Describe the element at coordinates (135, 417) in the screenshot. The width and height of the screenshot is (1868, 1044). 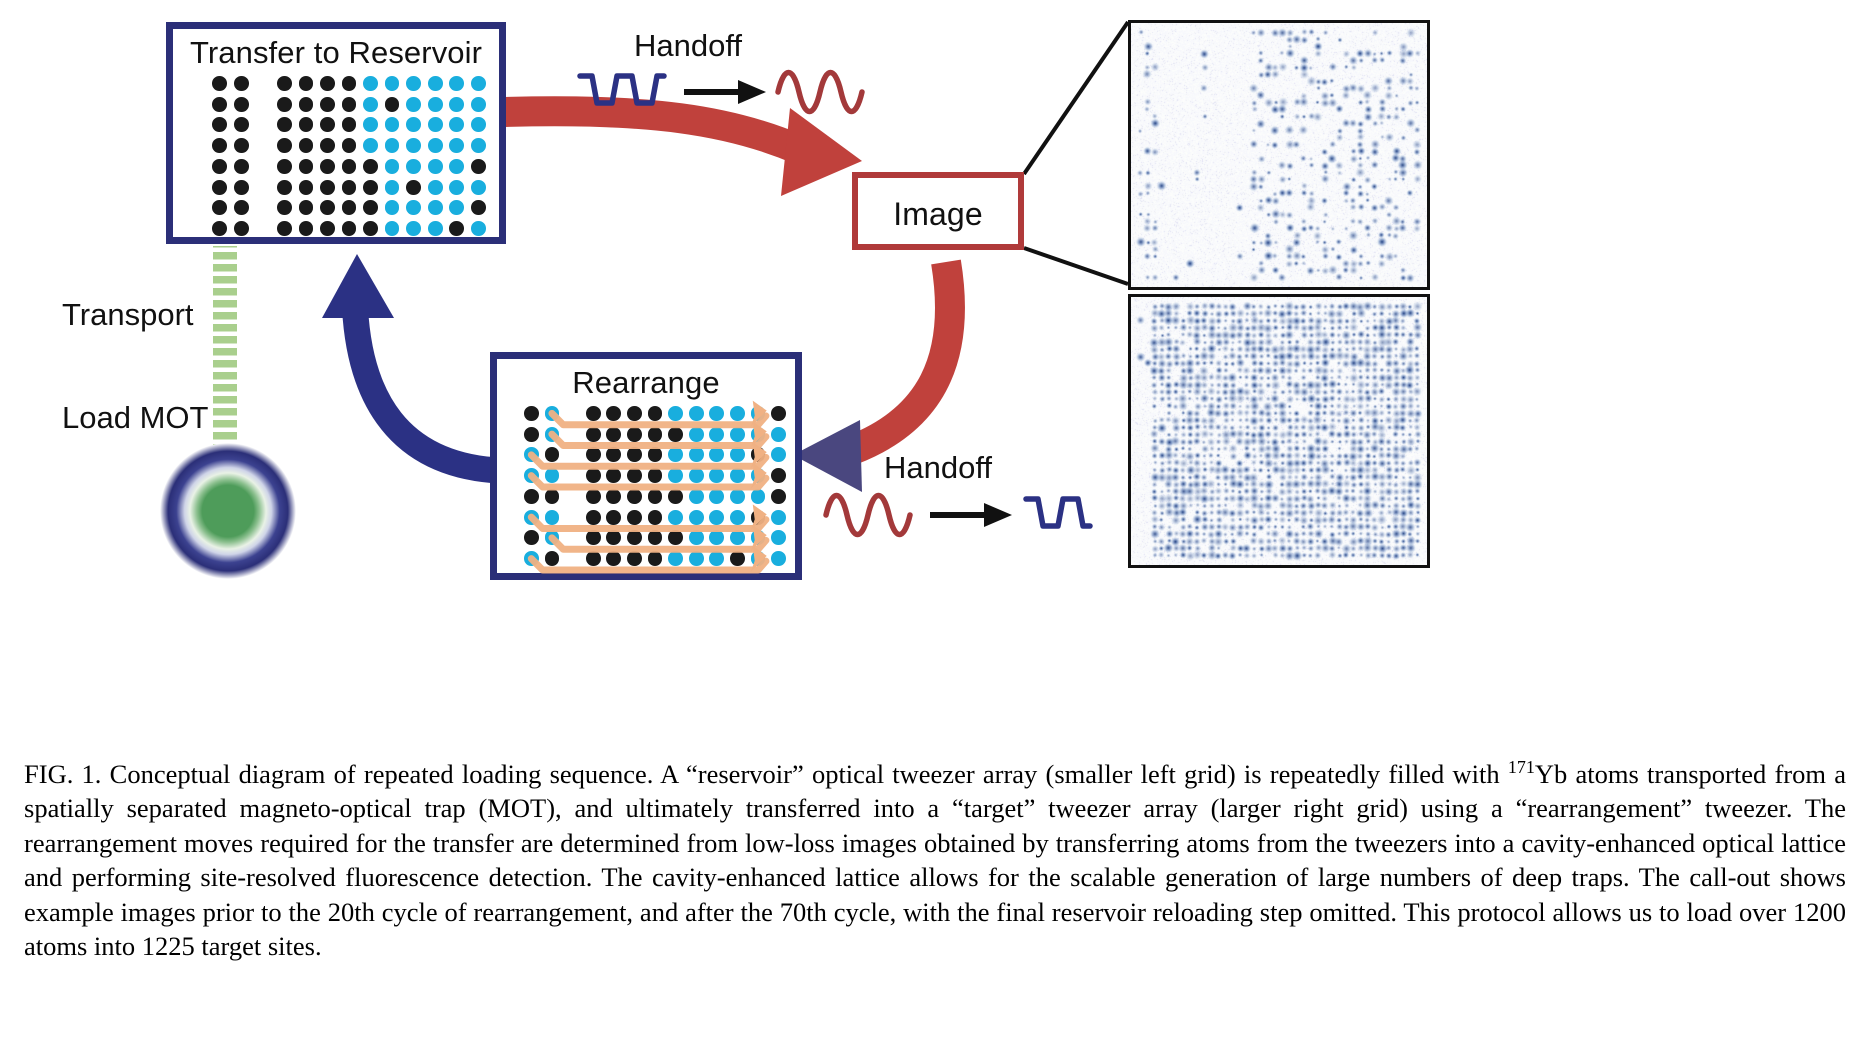
I see `load-mot-label: Load MOT` at that location.